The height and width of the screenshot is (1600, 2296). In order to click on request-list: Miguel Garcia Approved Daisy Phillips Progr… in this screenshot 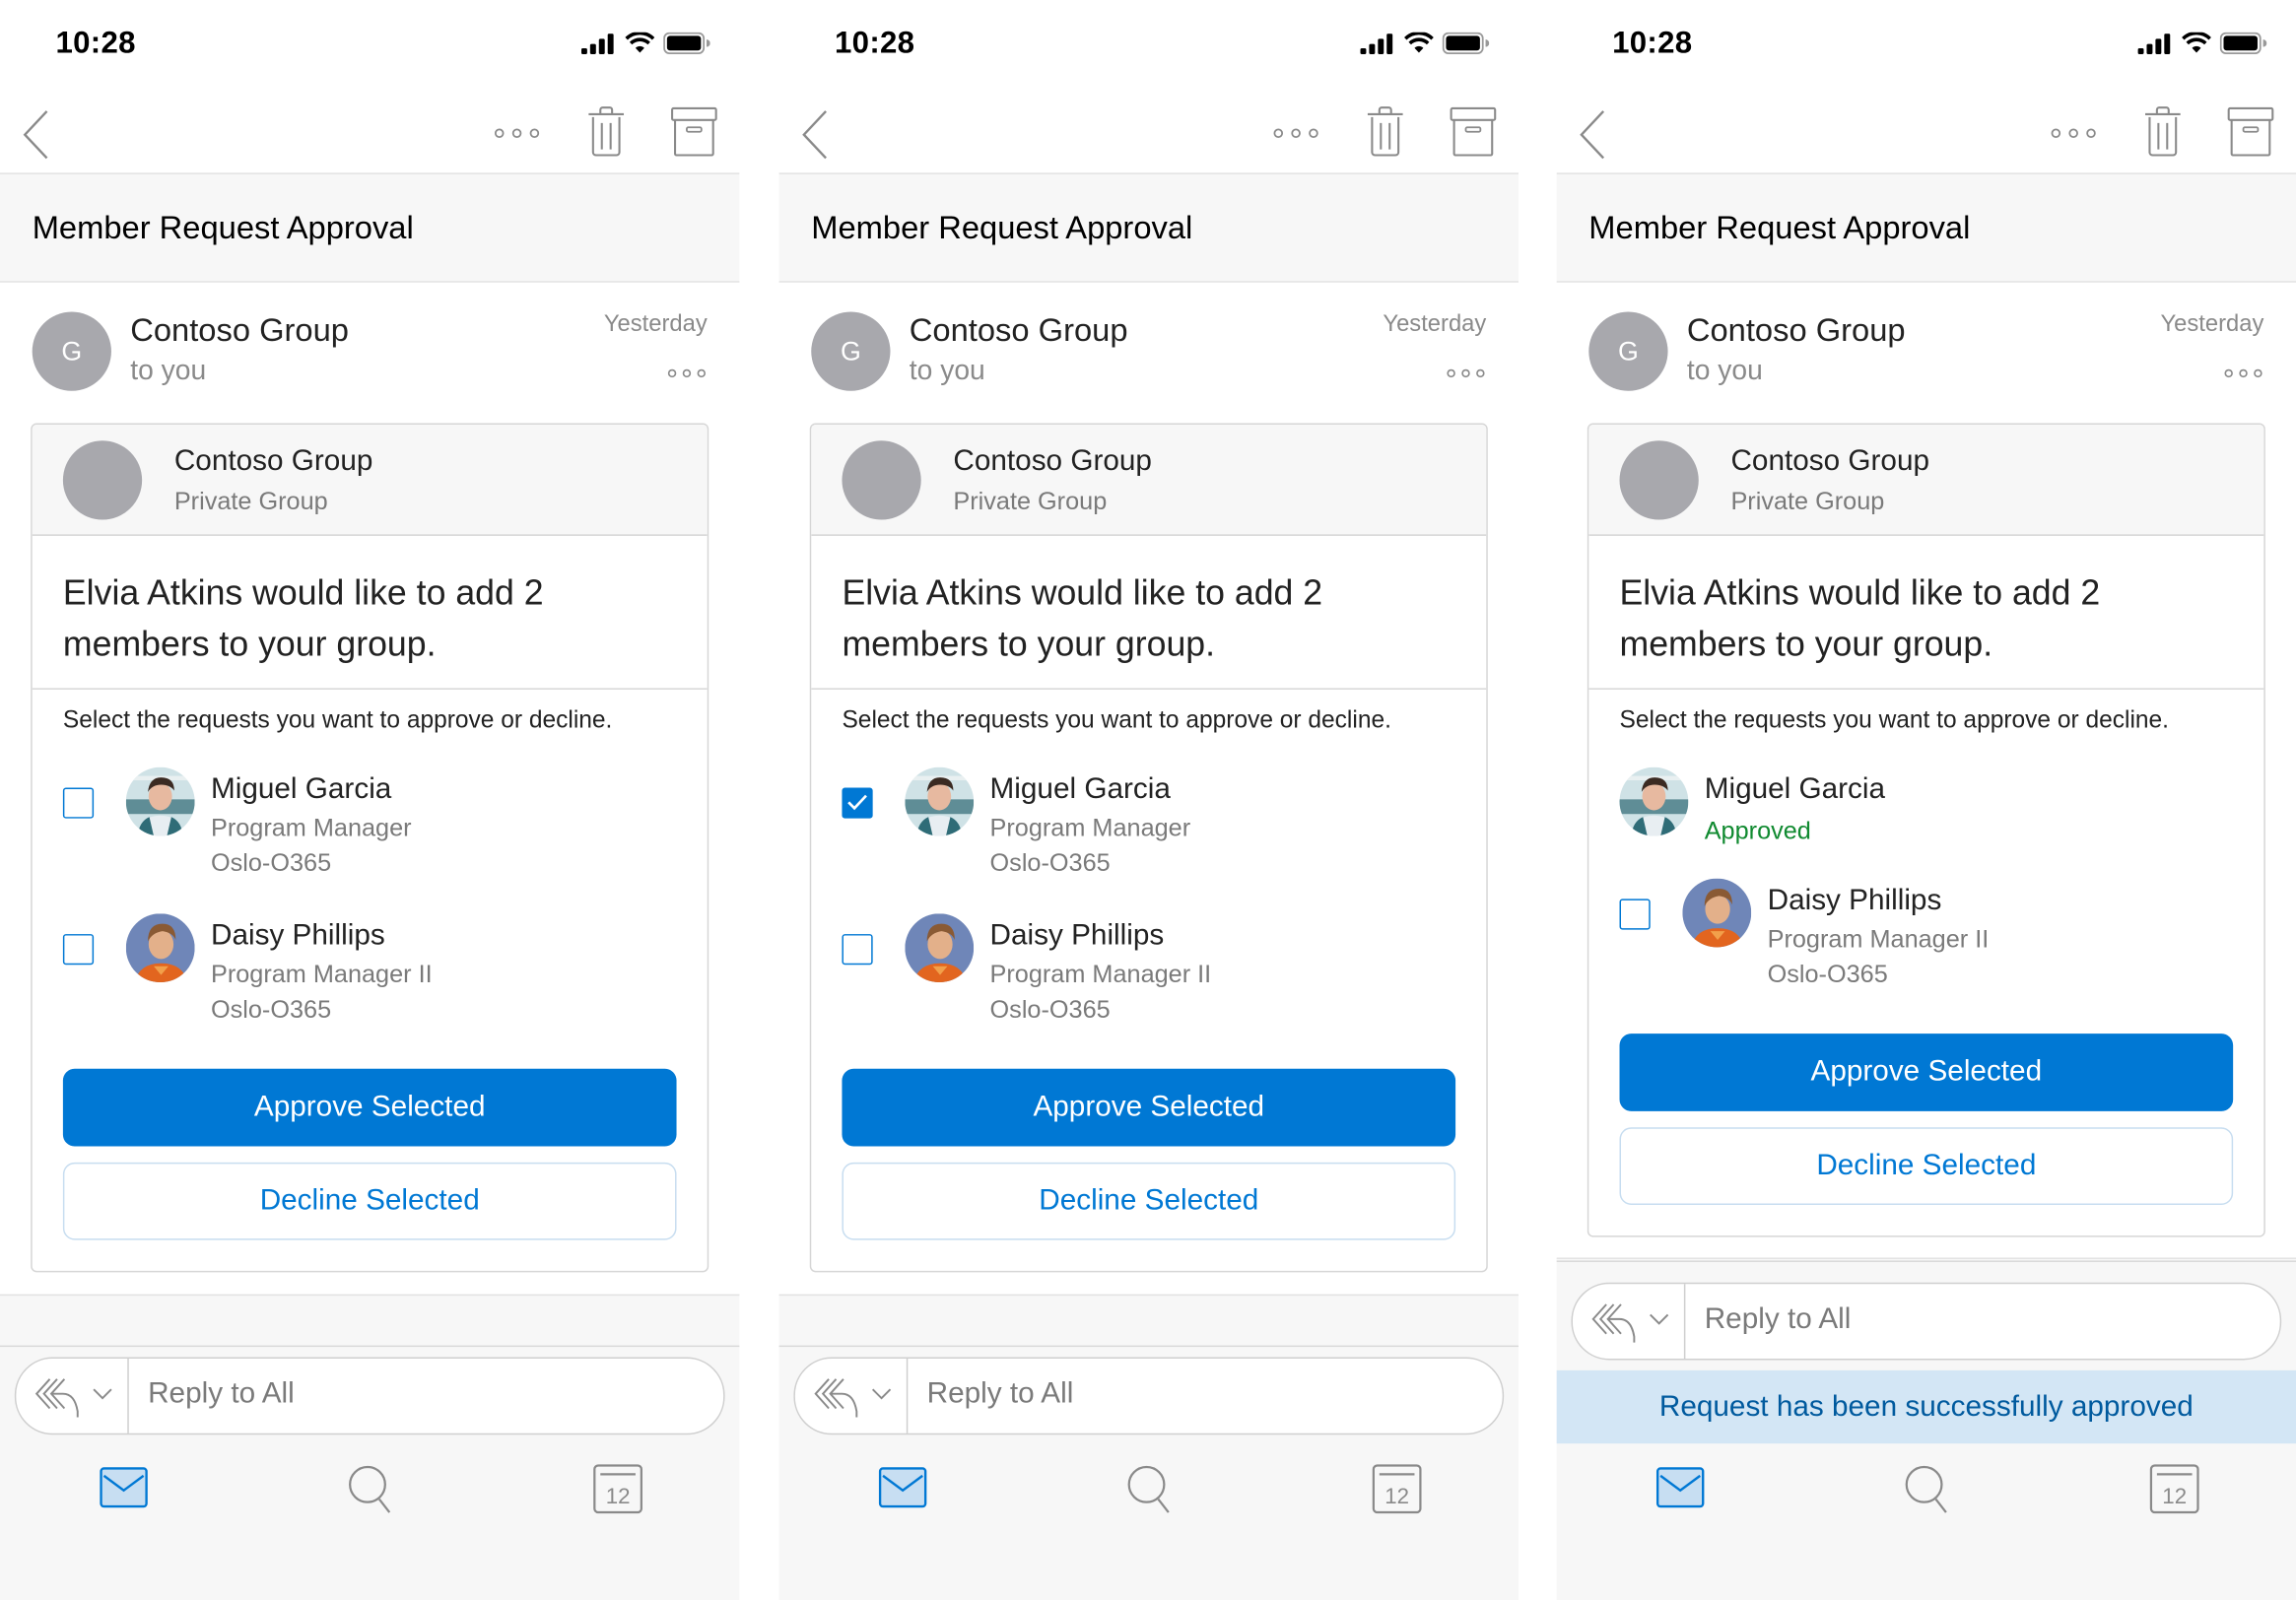, I will do `click(1926, 896)`.